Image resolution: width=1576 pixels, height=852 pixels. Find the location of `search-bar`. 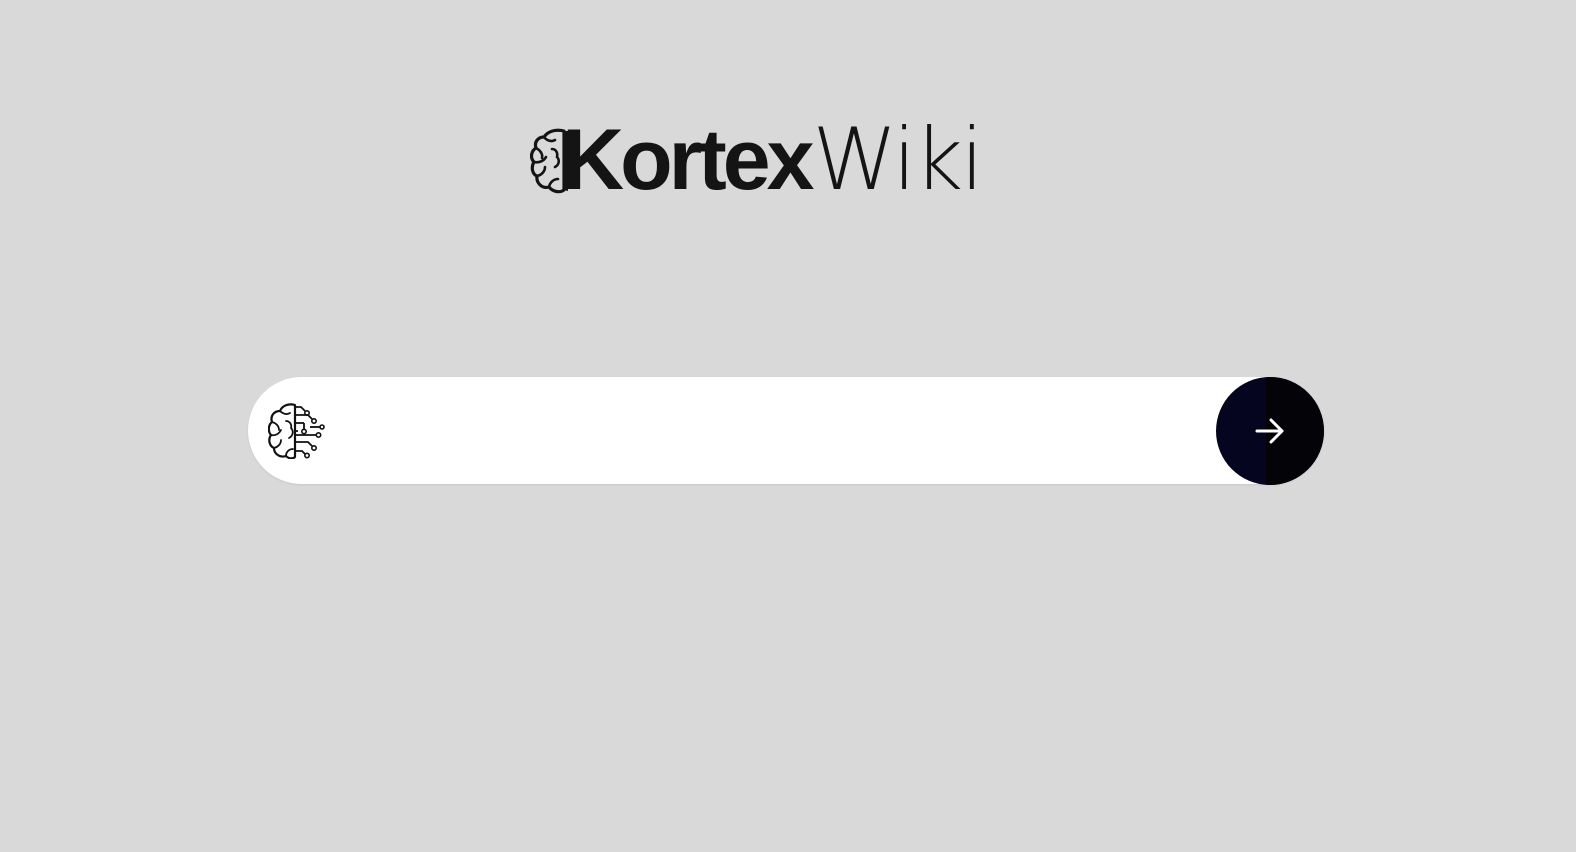

search-bar is located at coordinates (786, 431).